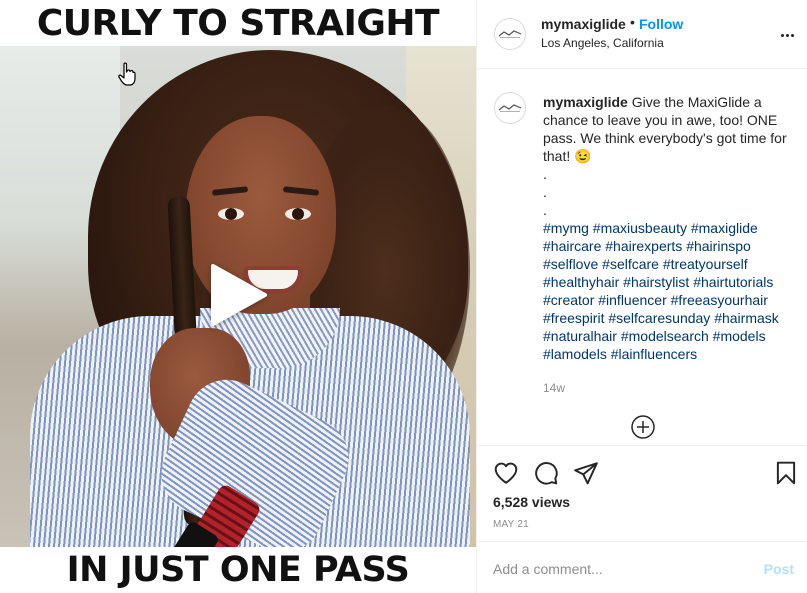  Describe the element at coordinates (746, 318) in the screenshot. I see `hashtag-link: #hairmask` at that location.